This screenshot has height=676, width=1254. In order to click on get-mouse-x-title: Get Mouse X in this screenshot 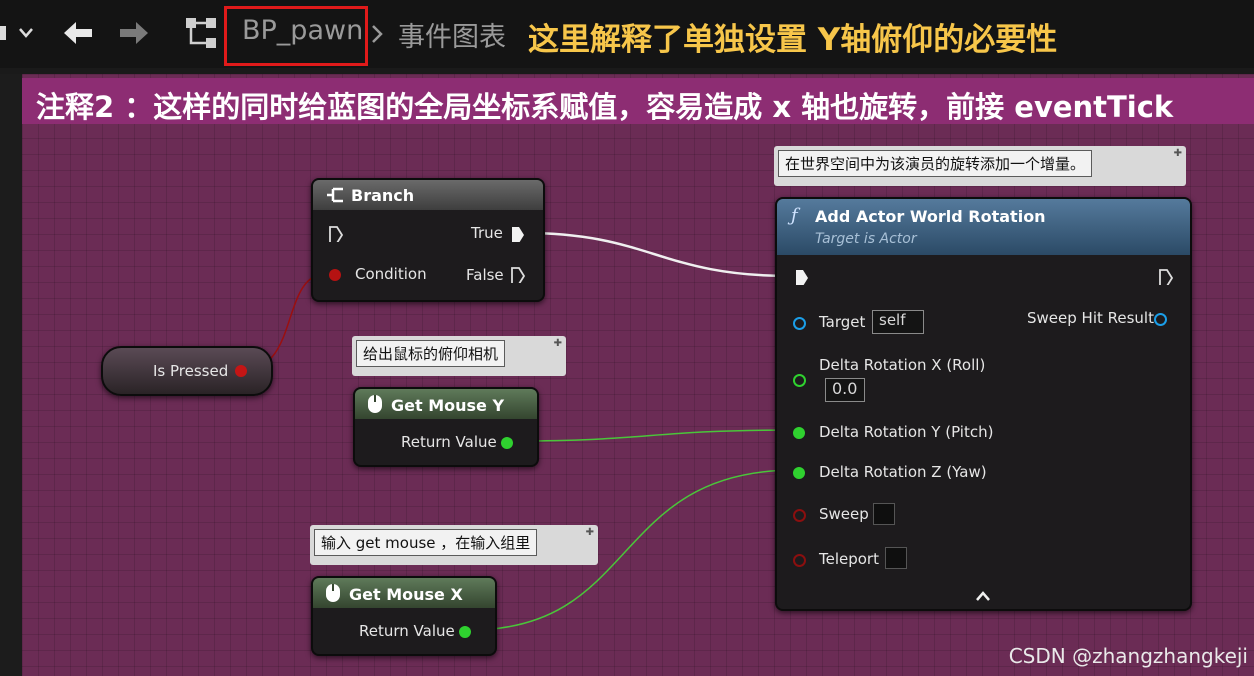, I will do `click(406, 594)`.